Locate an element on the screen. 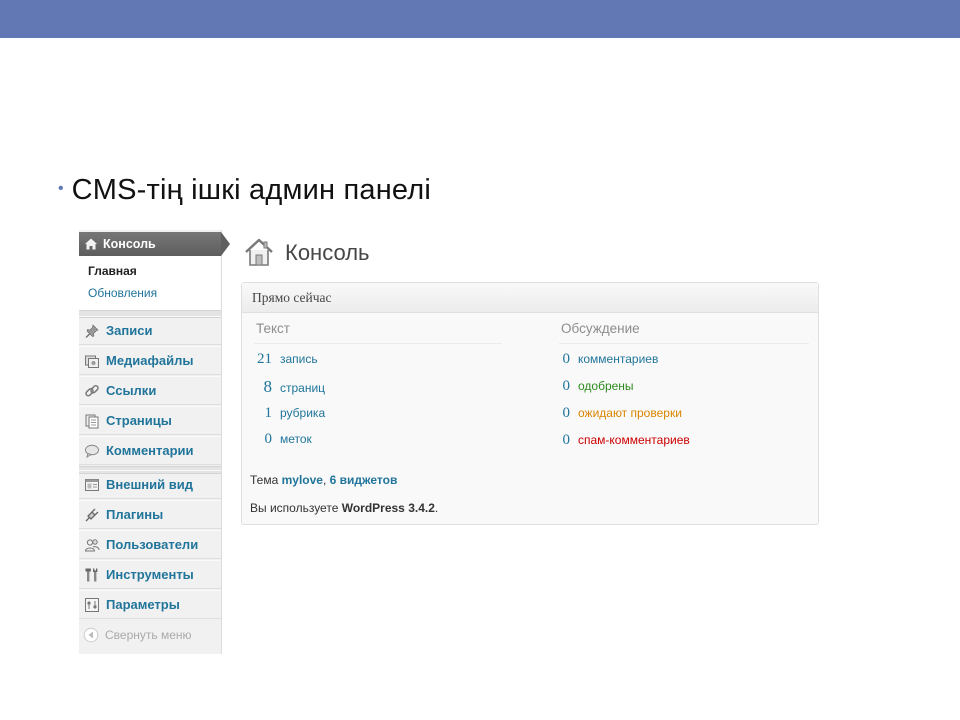 This screenshot has height=720, width=960. list-item: 8 страниц is located at coordinates (288, 387).